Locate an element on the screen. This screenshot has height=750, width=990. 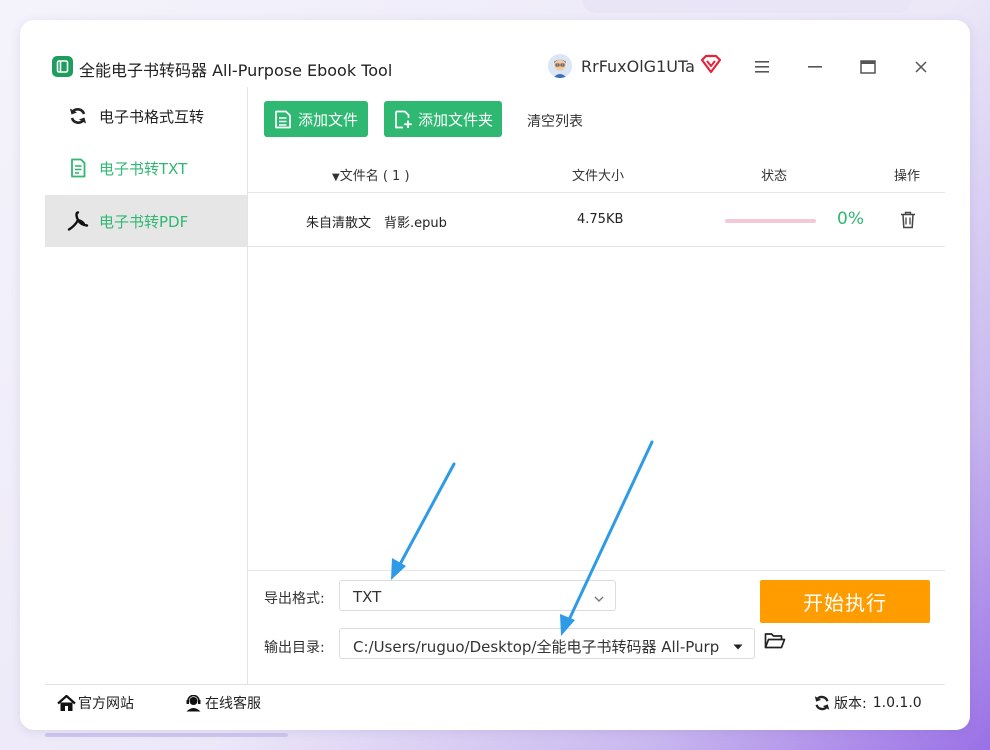
file-table-header: ▼文件名 ( 1 ) 文件大小 状态 操作 is located at coordinates (596, 173).